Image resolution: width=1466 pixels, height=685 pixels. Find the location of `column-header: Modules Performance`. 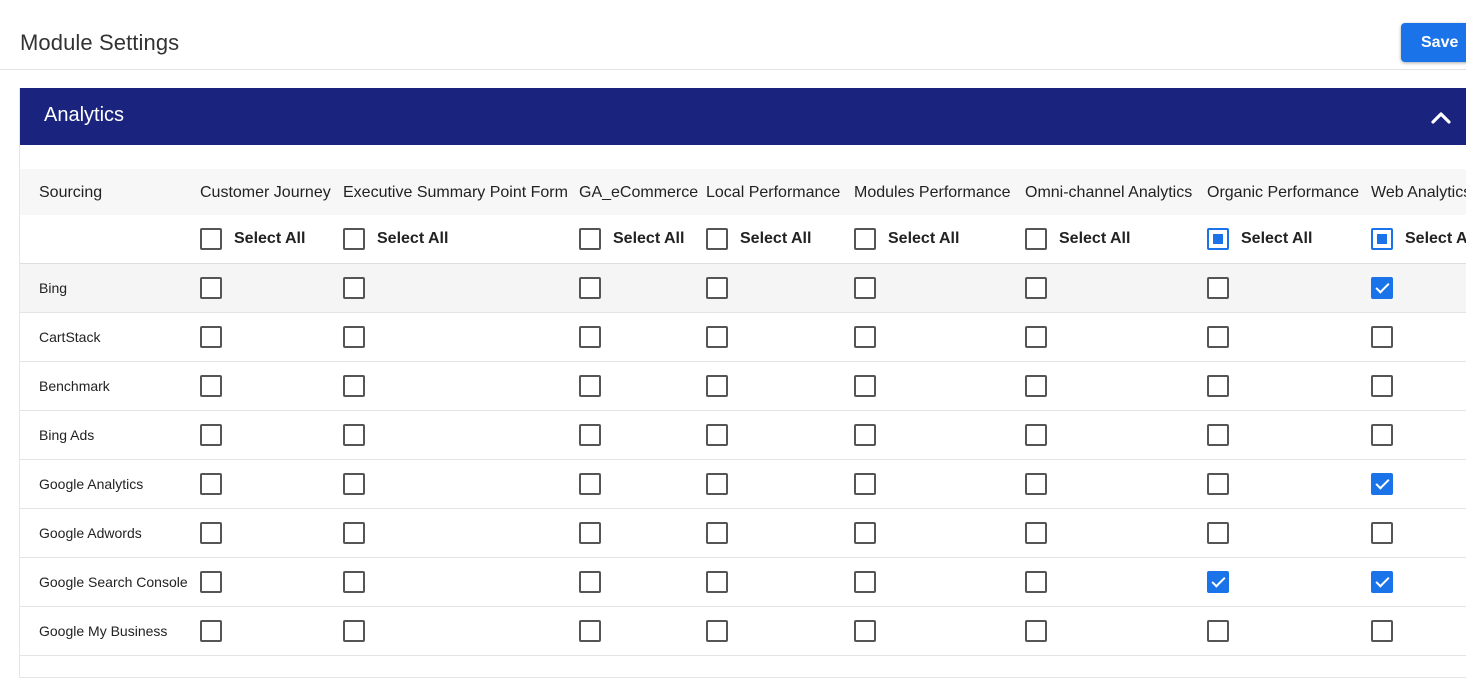

column-header: Modules Performance is located at coordinates (932, 192).